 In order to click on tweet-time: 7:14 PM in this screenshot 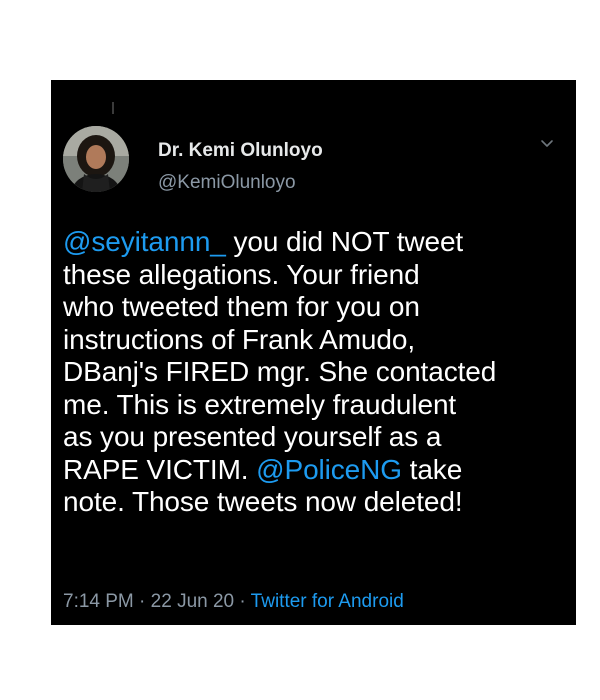, I will do `click(98, 601)`.